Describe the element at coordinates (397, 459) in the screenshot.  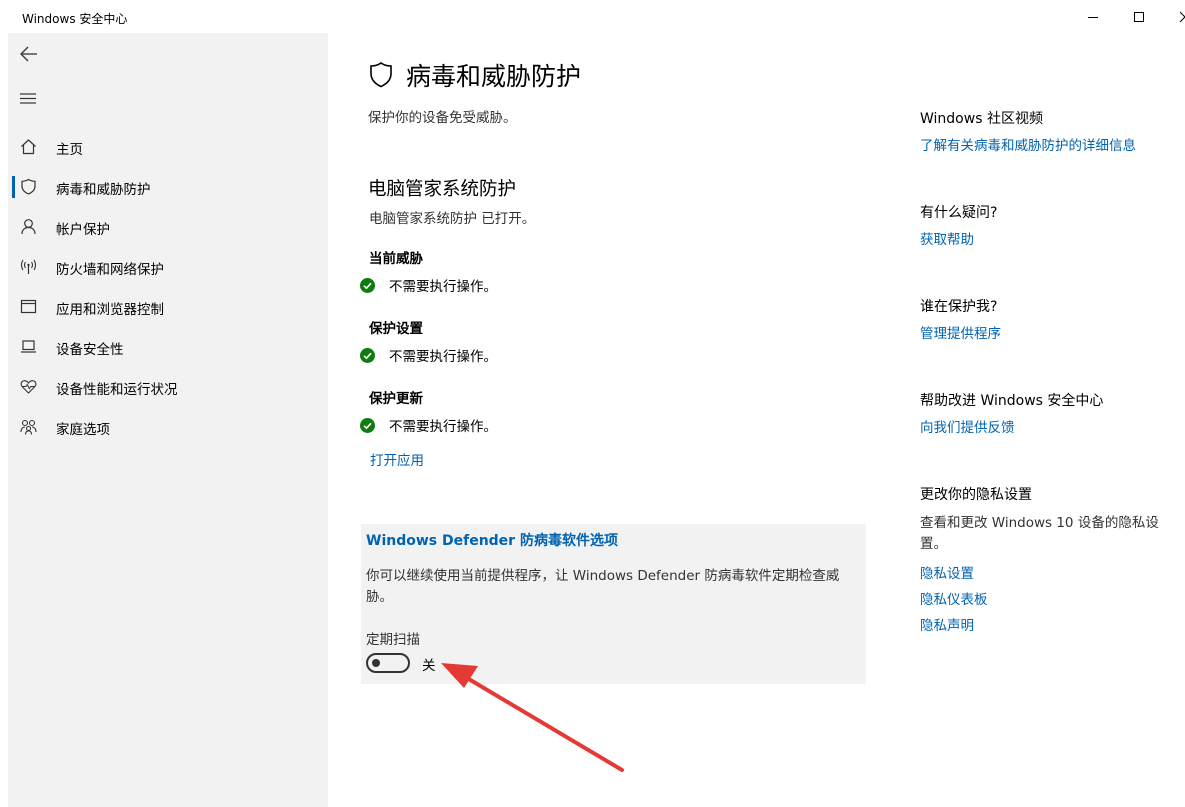
I see `open-app-link: 打开应用` at that location.